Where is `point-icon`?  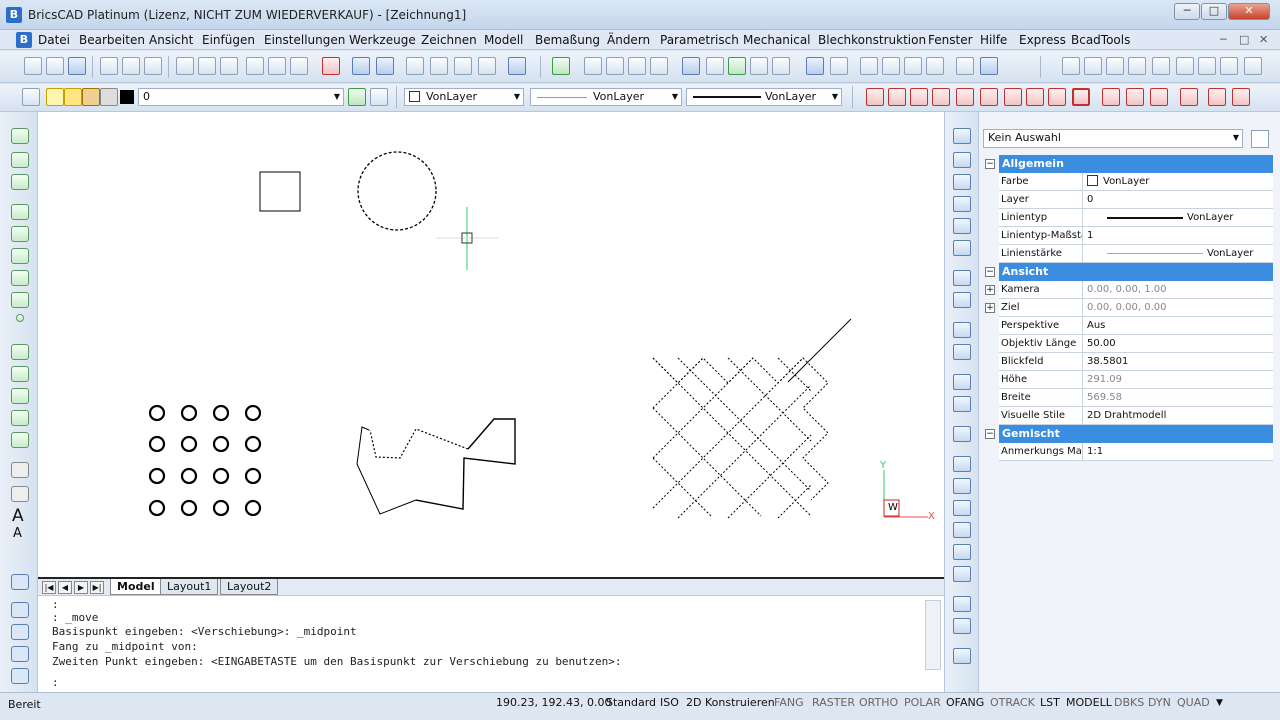
point-icon is located at coordinates (20, 318).